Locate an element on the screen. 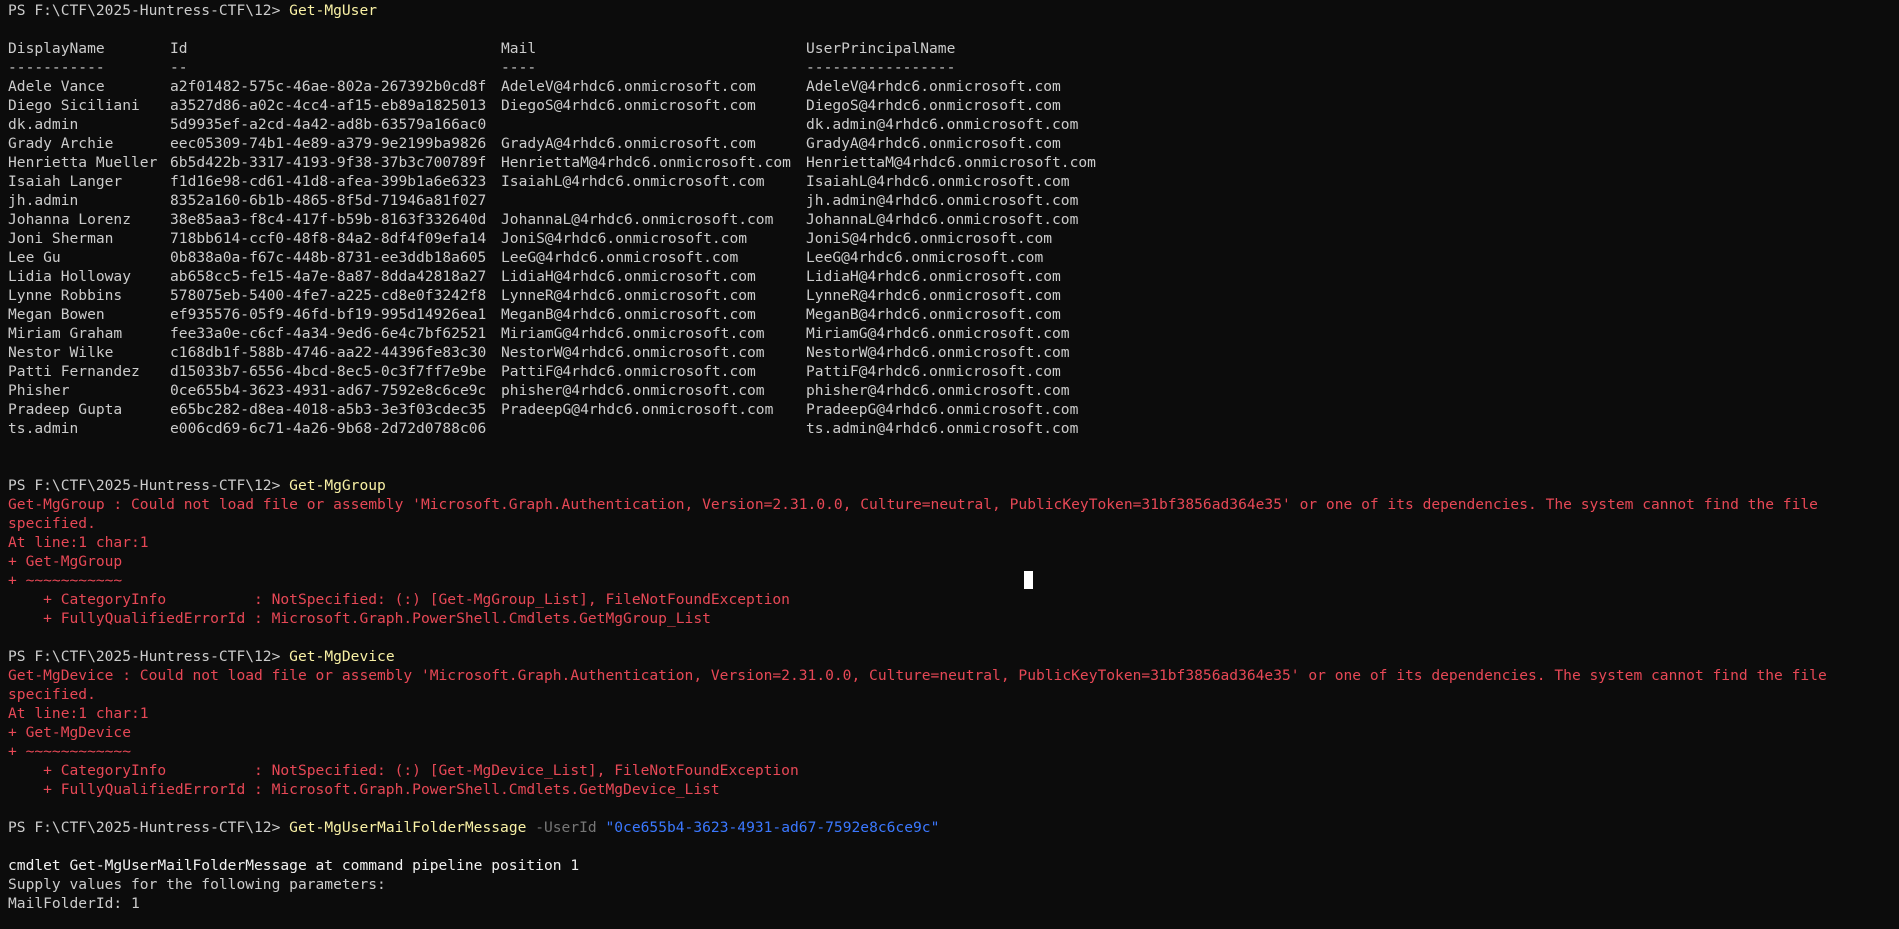  user-id: eec05309-74b1-4e89-a379-9e2199ba9826 is located at coordinates (328, 143).